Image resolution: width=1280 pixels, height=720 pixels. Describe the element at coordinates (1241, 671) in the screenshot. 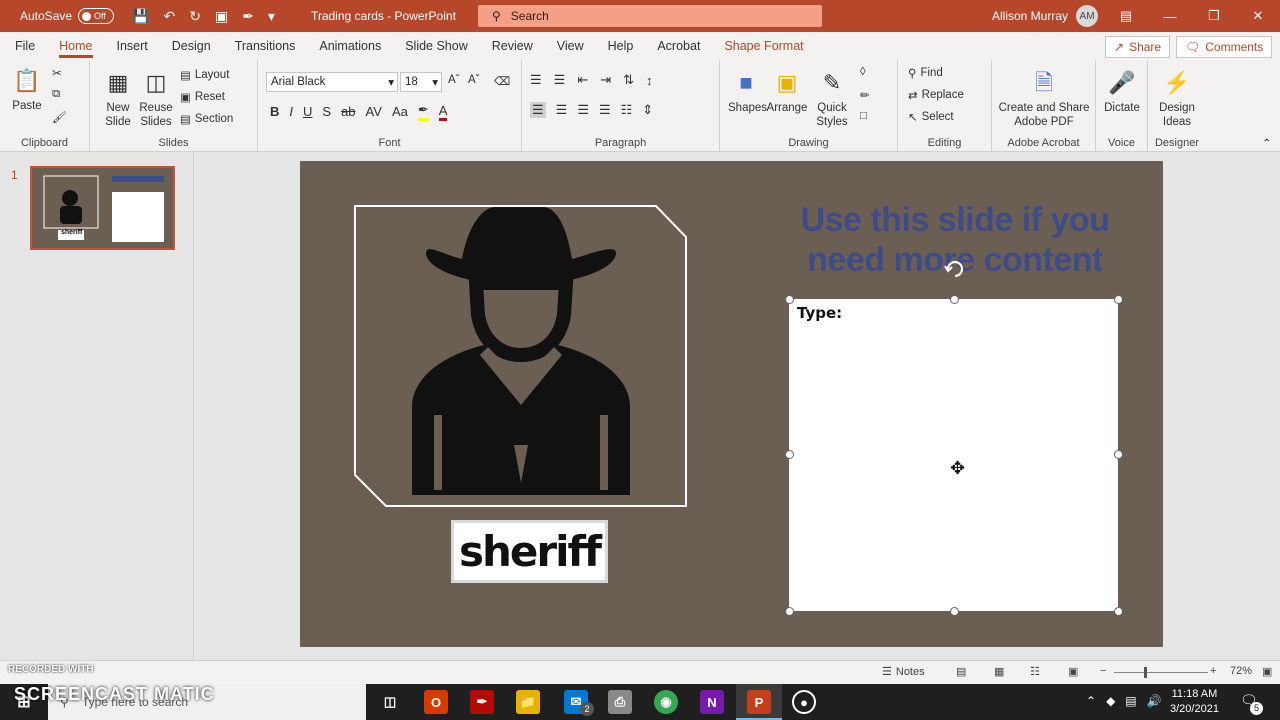

I see `zoom-level: 72%` at that location.